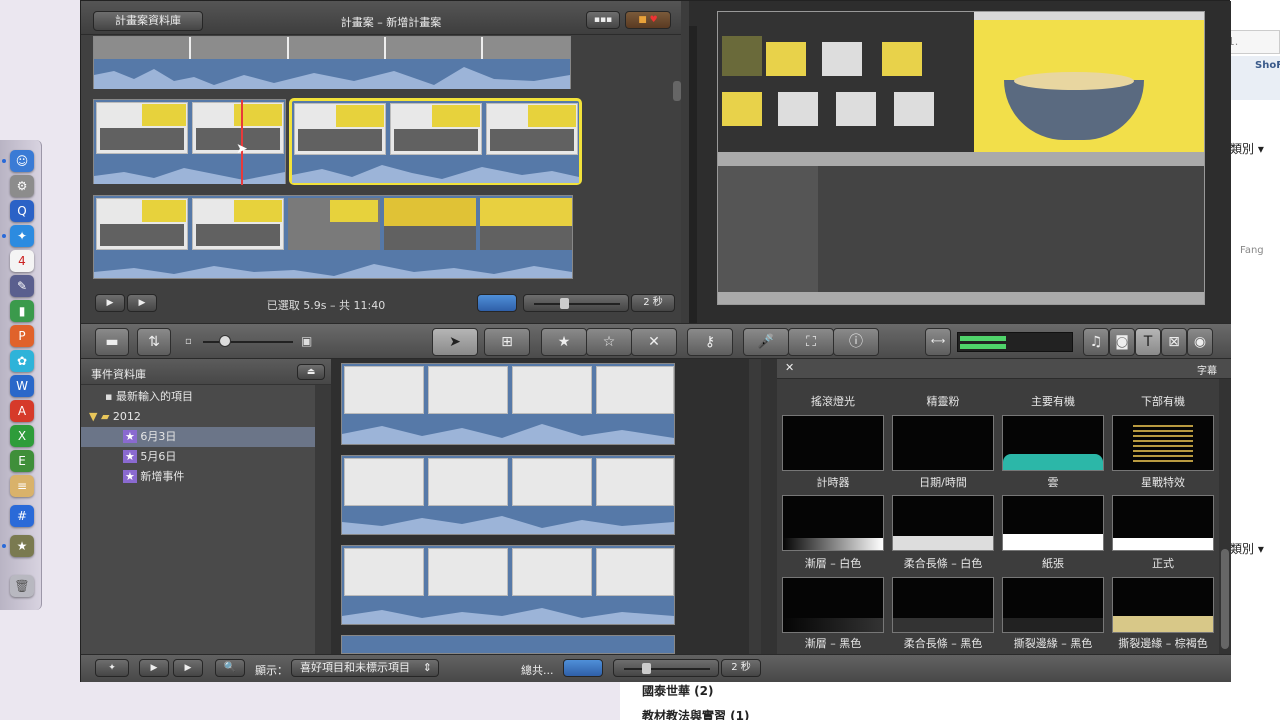 This screenshot has height=720, width=1280. What do you see at coordinates (678, 690) in the screenshot?
I see `bg-list-item: 國泰世華 (2)` at bounding box center [678, 690].